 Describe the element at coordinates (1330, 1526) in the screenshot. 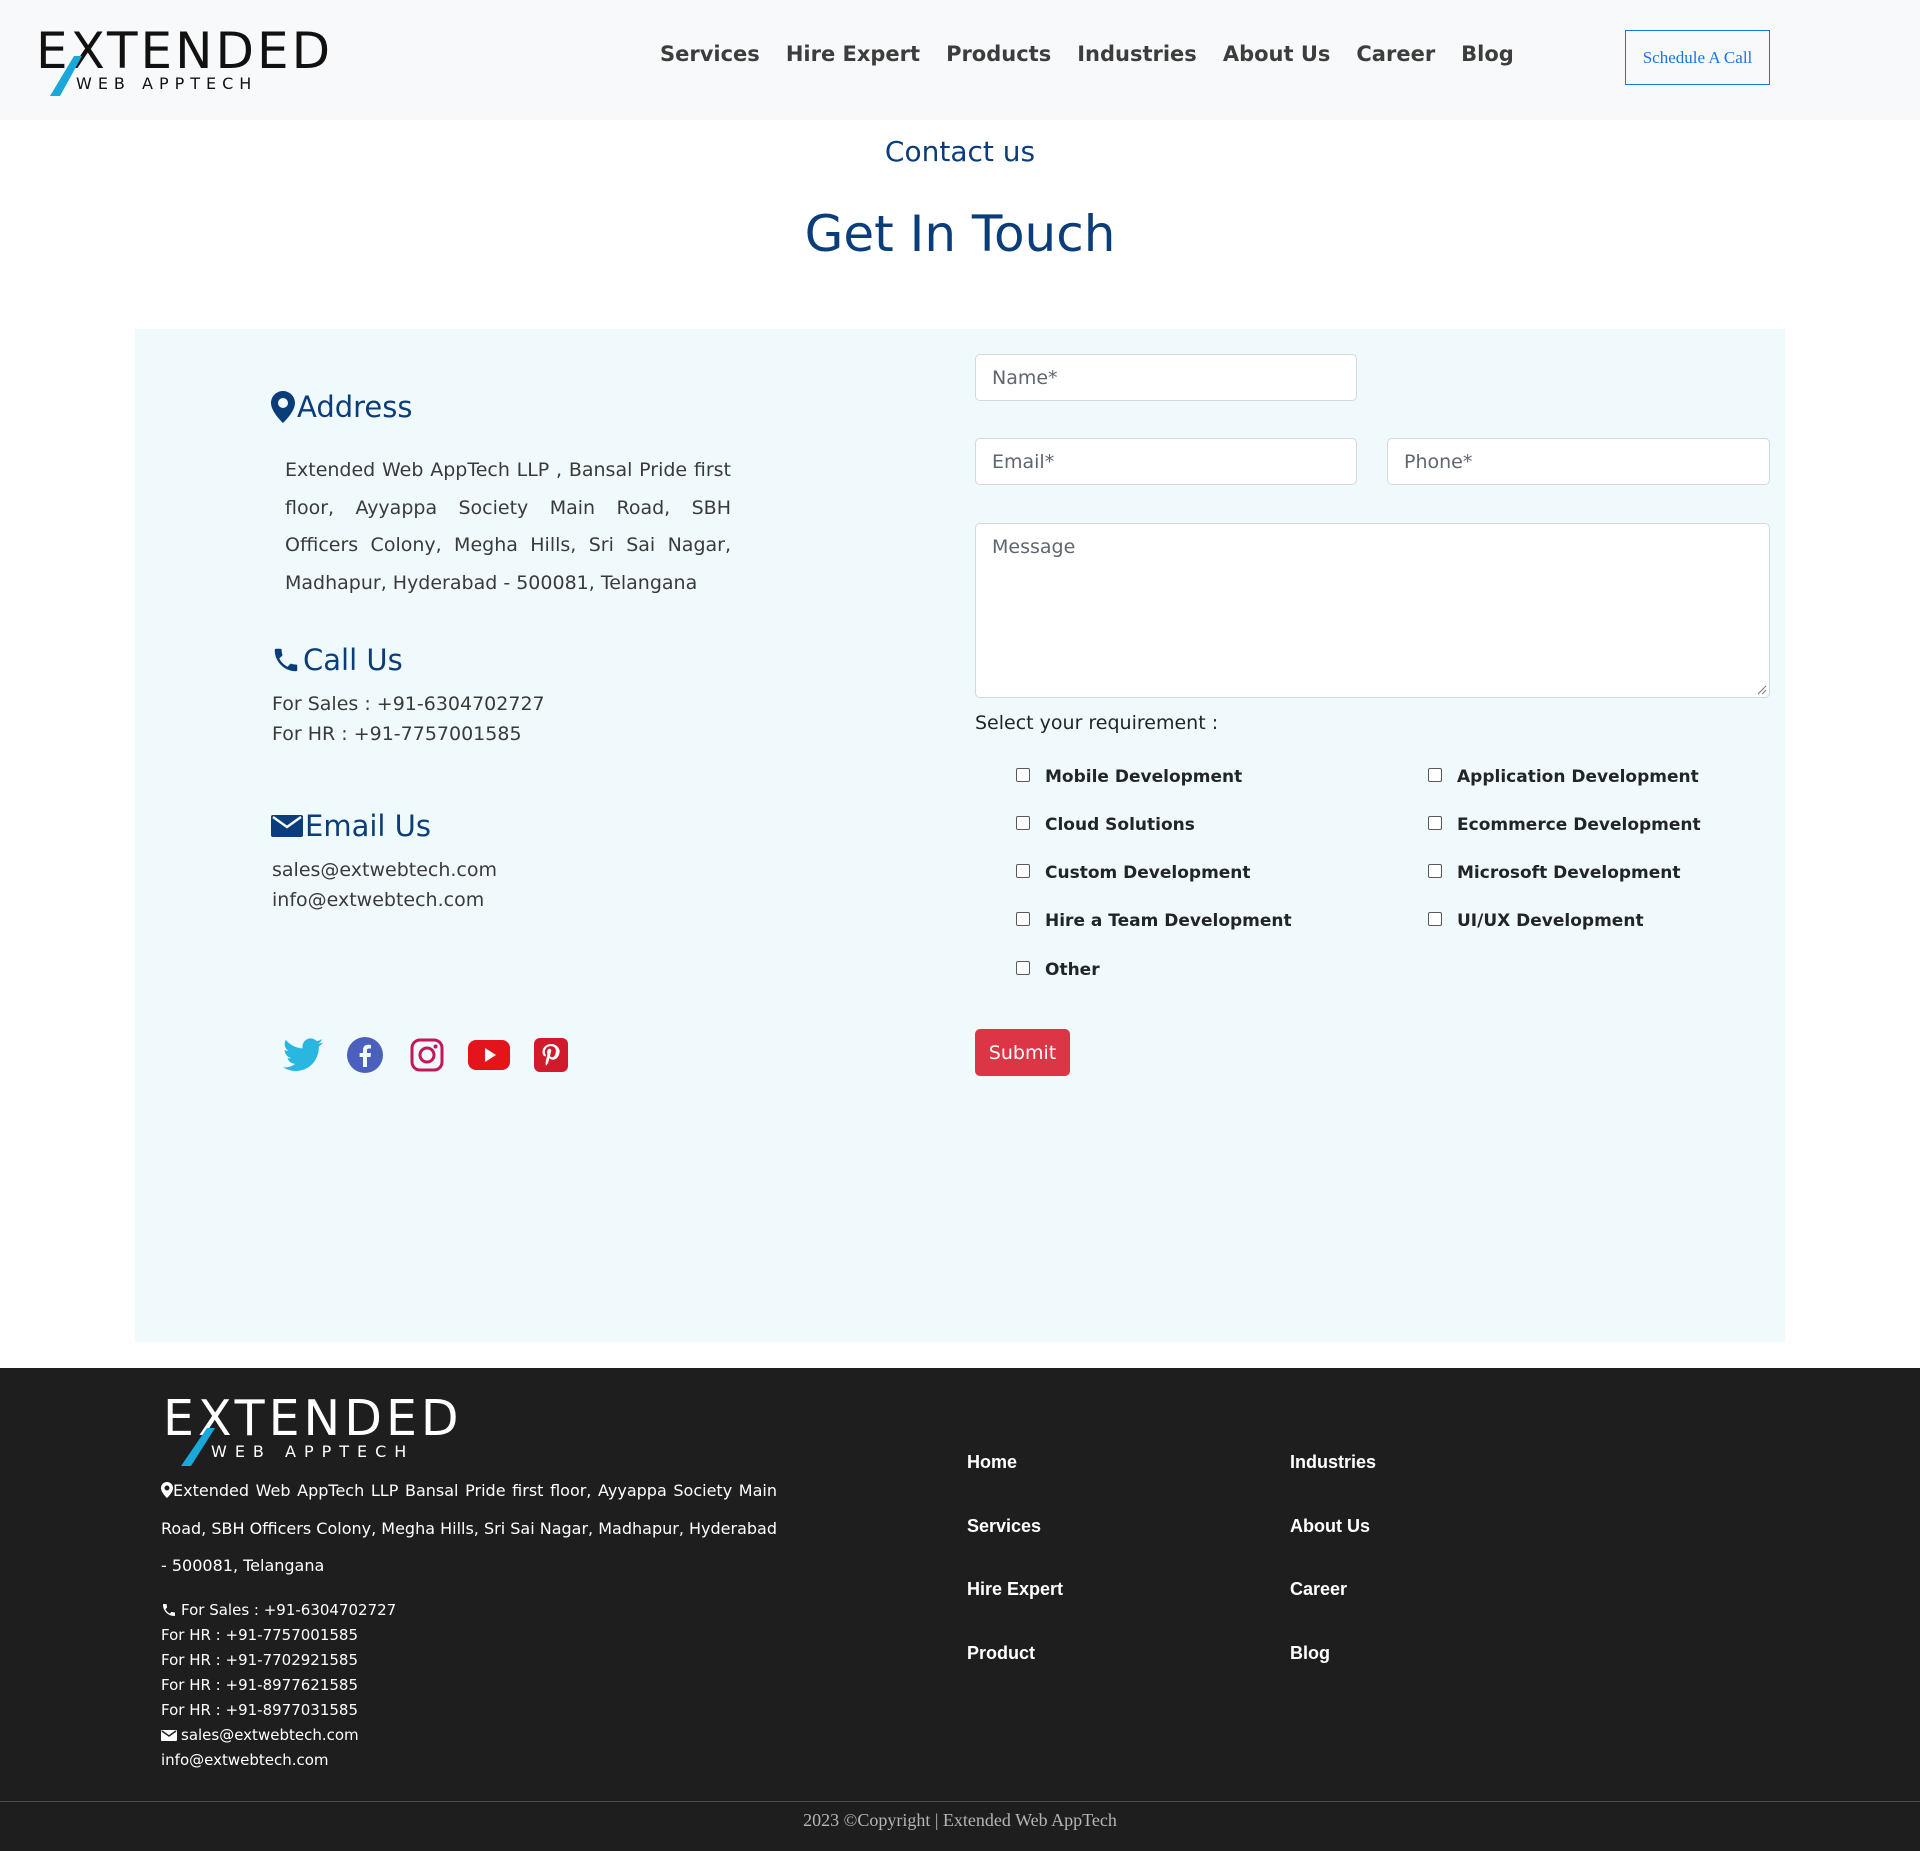

I see `footer-link-about-us: About Us` at that location.